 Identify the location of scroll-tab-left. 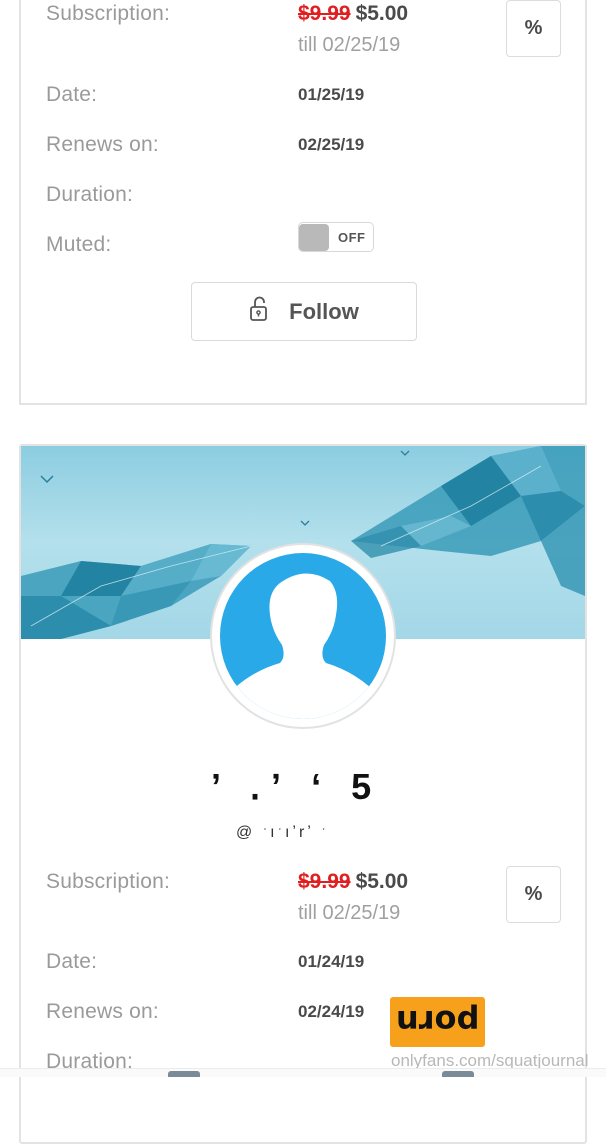
(184, 1074).